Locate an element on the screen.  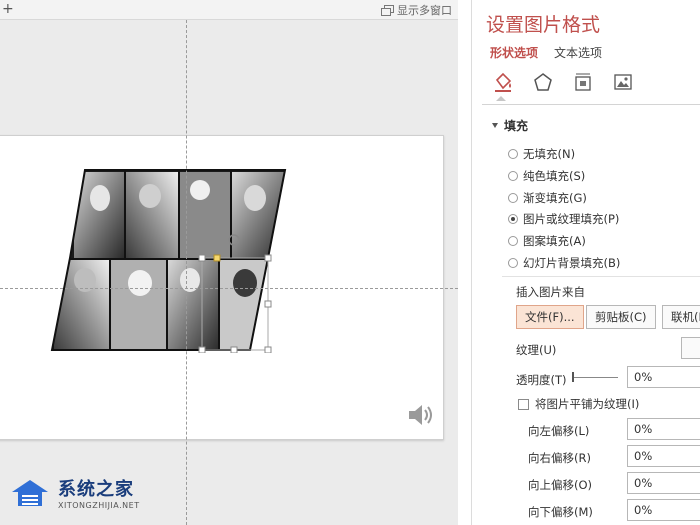
tile-as-texture-option: 将图片平铺为纹理(I) is located at coordinates (578, 404).